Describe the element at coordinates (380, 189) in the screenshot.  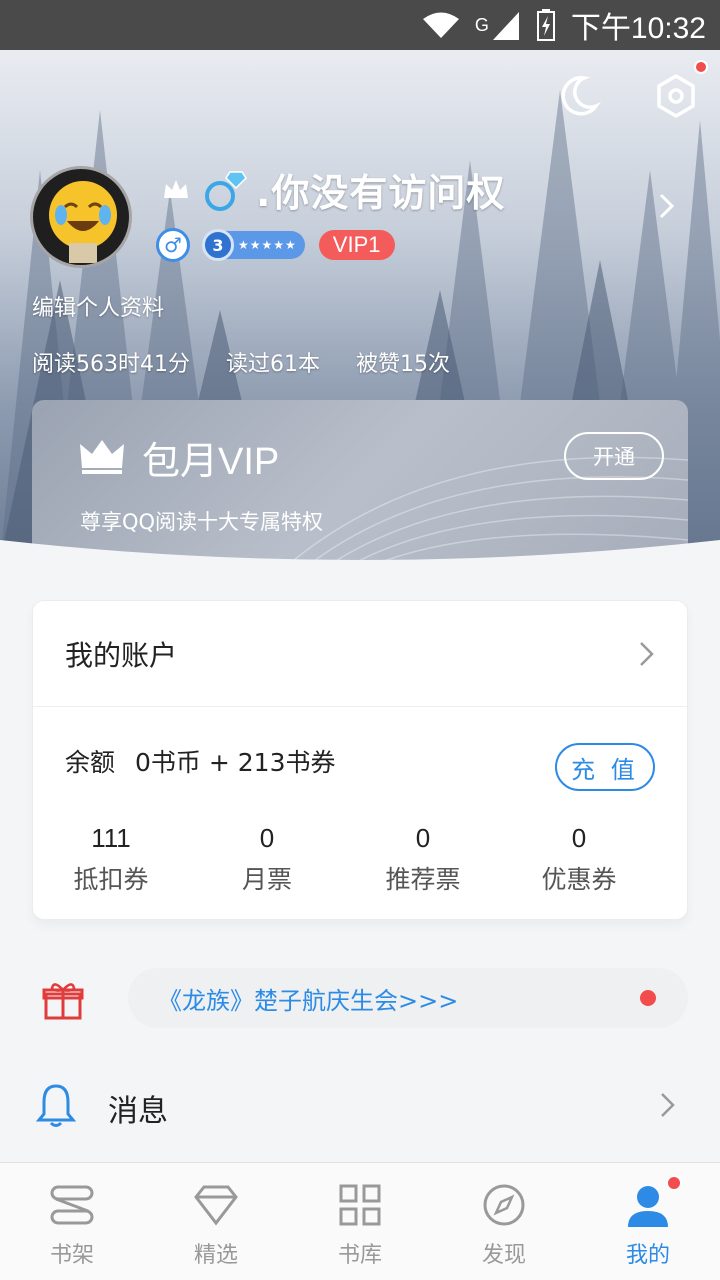
I see `nickname: .你没有访问权` at that location.